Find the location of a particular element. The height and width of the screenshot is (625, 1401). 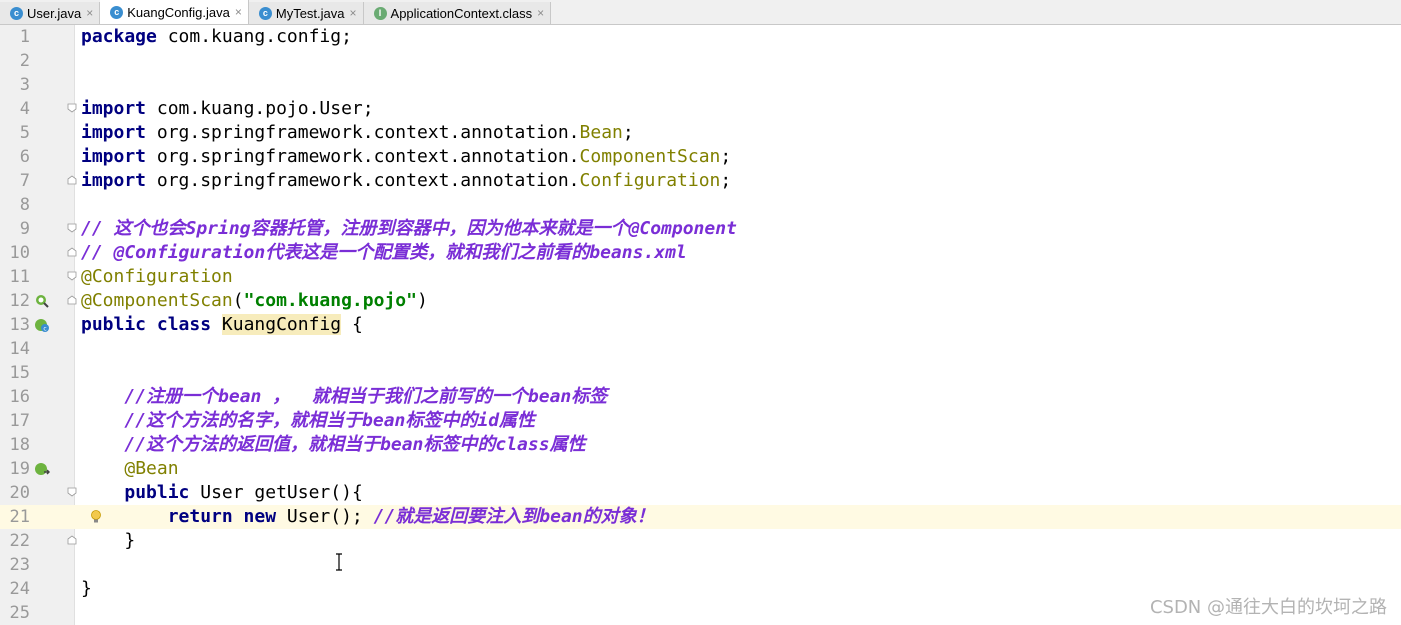

code-token: Bean is located at coordinates (601, 132).